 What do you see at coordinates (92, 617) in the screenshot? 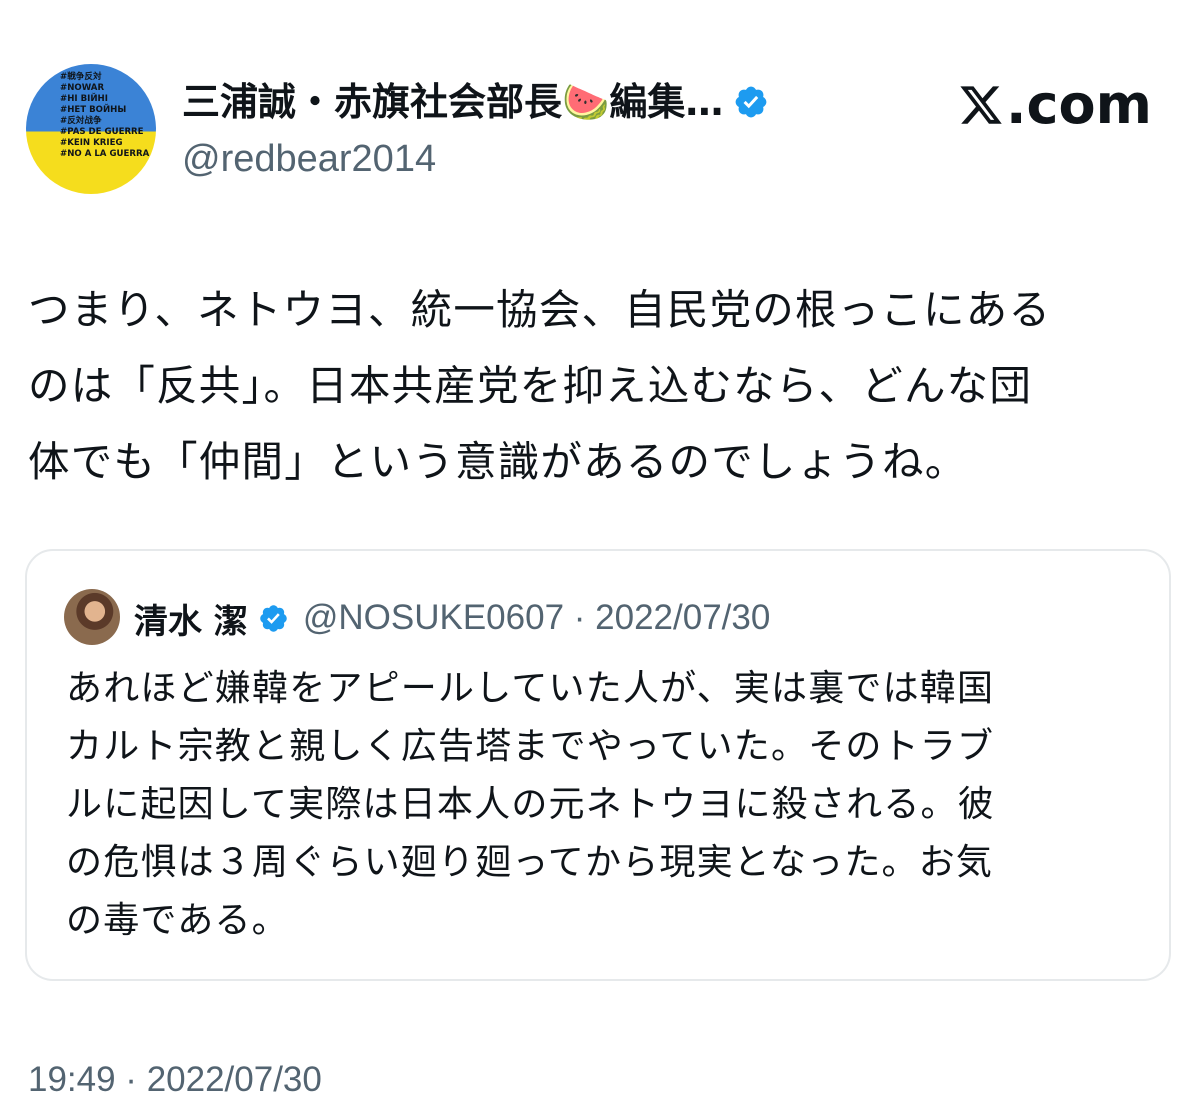
I see `quoted-author-avatar` at bounding box center [92, 617].